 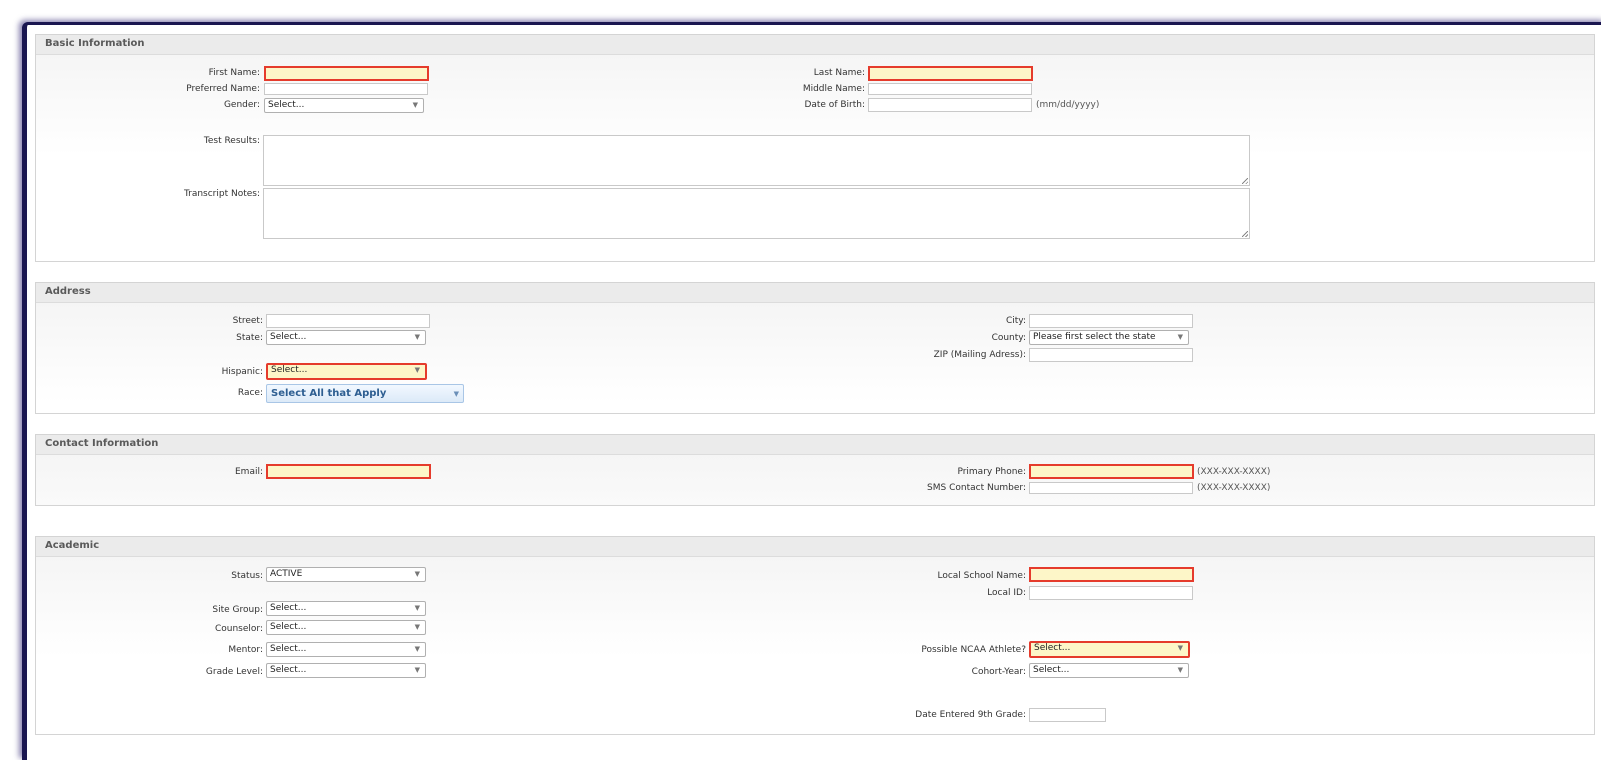 What do you see at coordinates (1111, 593) in the screenshot?
I see `local-id-input` at bounding box center [1111, 593].